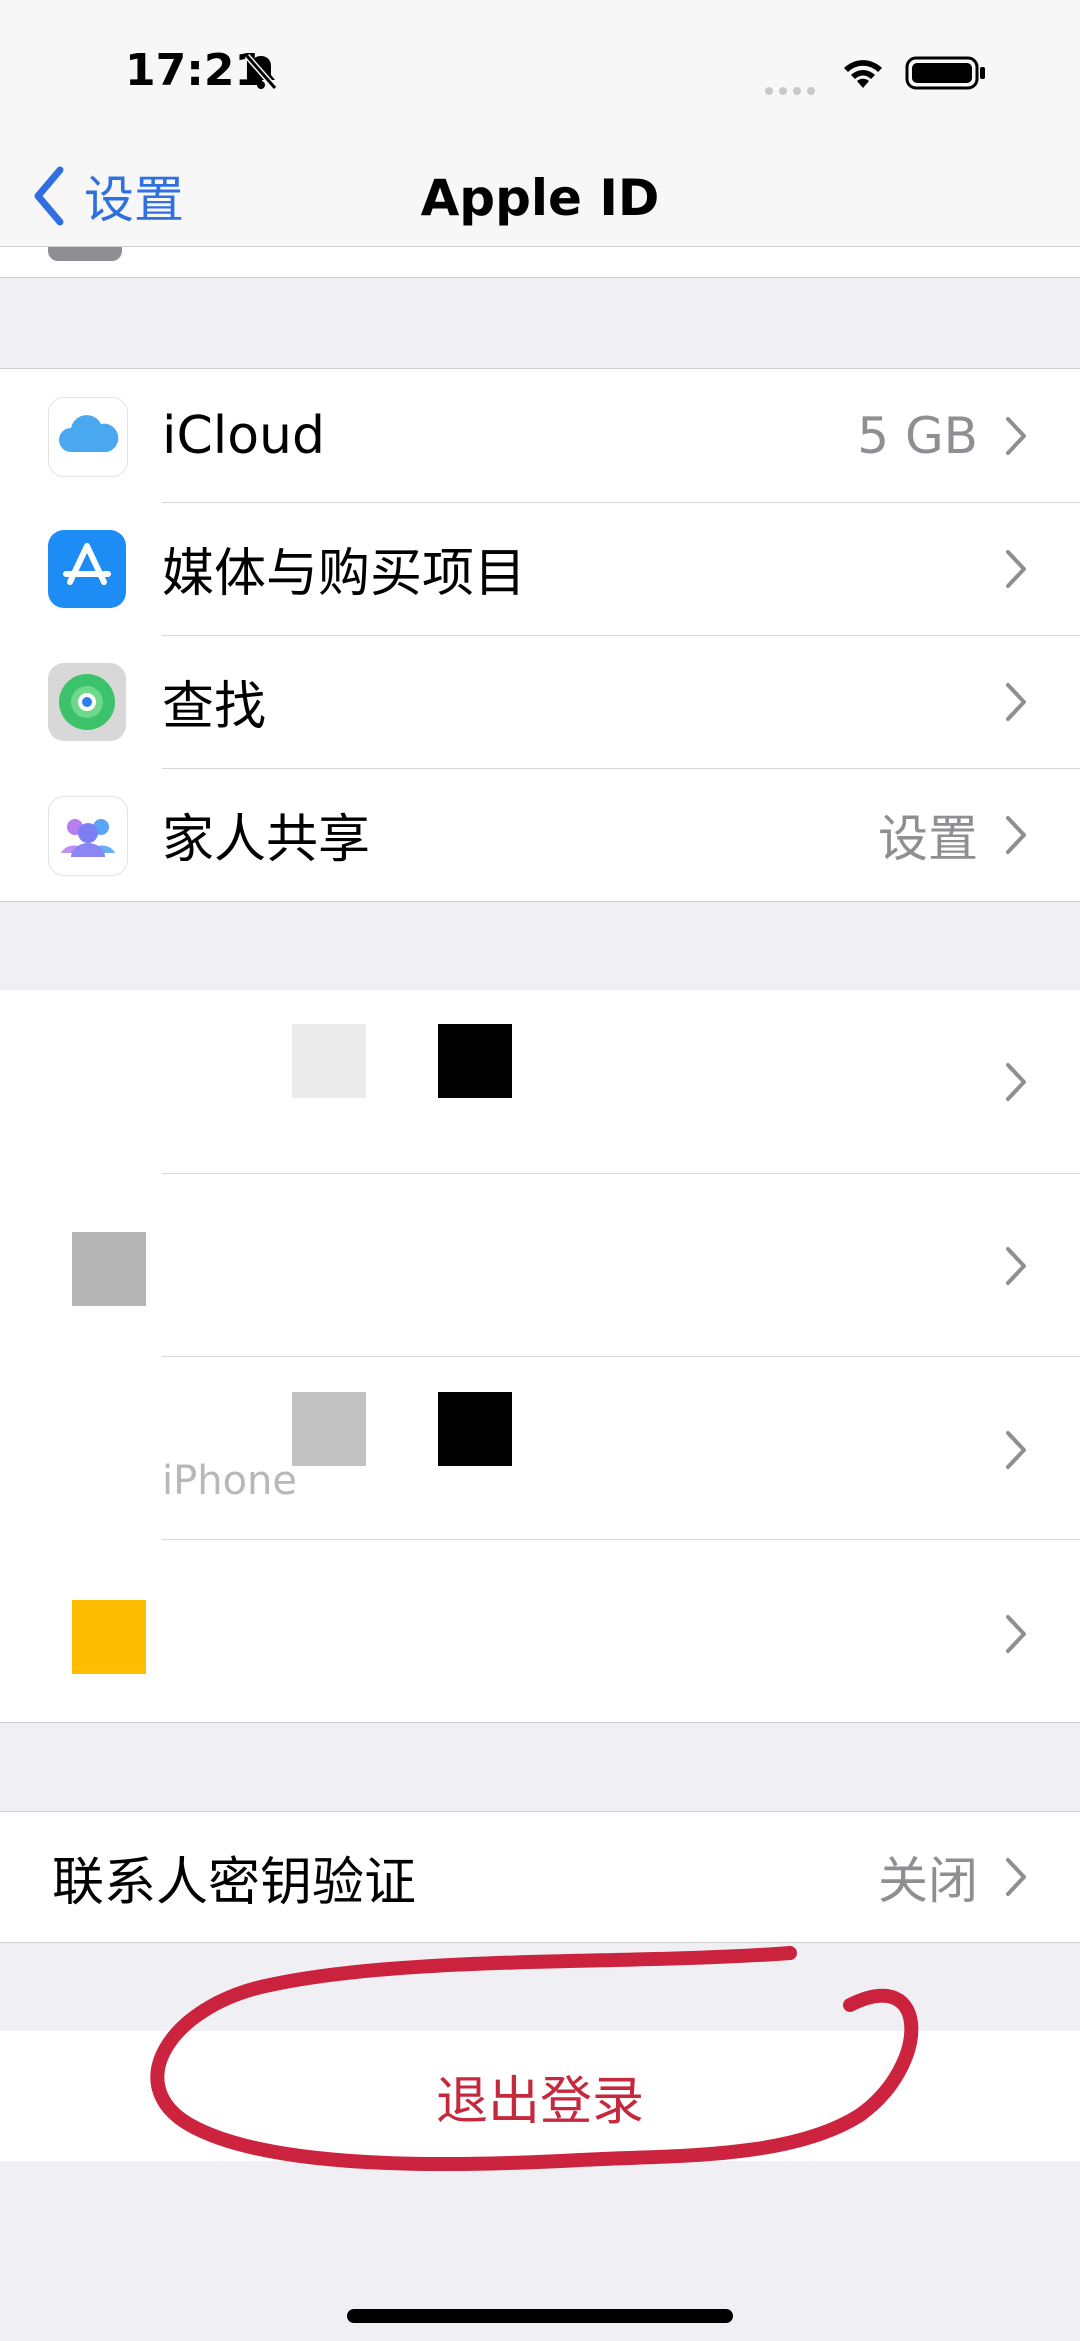 The height and width of the screenshot is (2341, 1080). Describe the element at coordinates (85, 254) in the screenshot. I see `partial-icon` at that location.